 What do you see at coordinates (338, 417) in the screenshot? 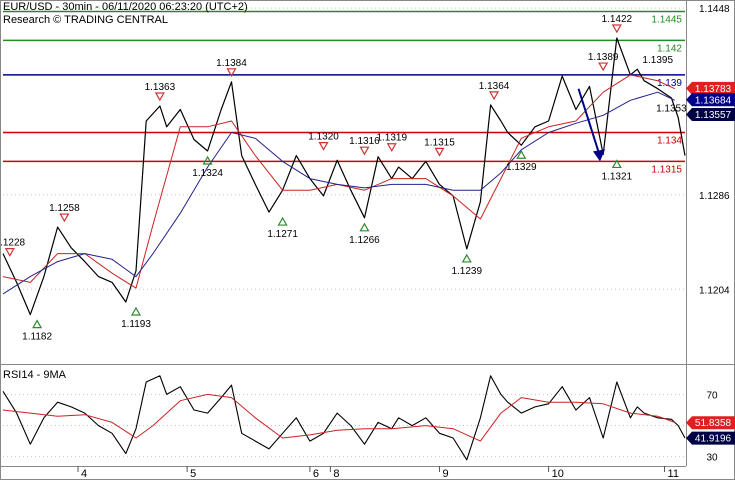
I see `rsi-series-ma_fast` at bounding box center [338, 417].